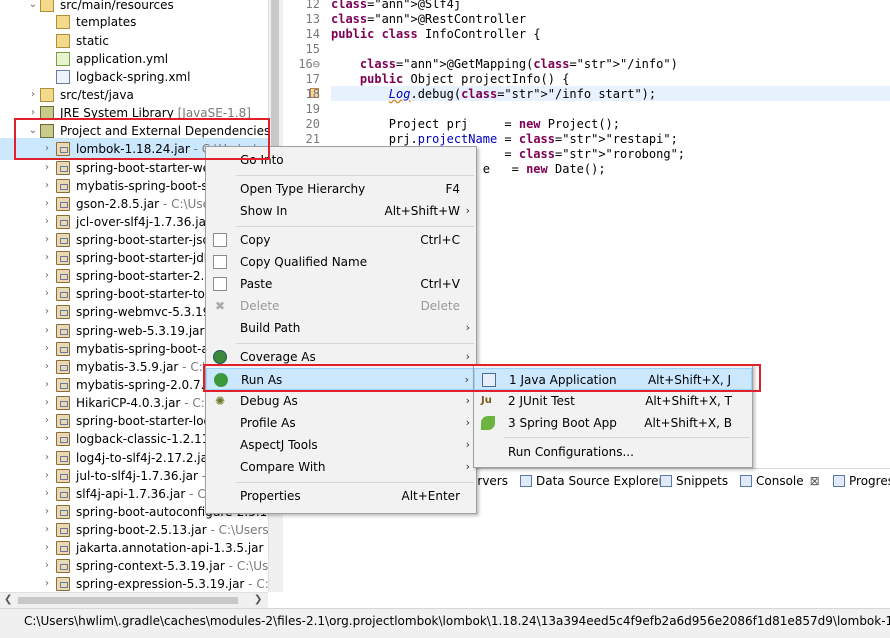 This screenshot has height=638, width=890. I want to click on menu-item-compare-with: Compare With ›, so click(341, 467).